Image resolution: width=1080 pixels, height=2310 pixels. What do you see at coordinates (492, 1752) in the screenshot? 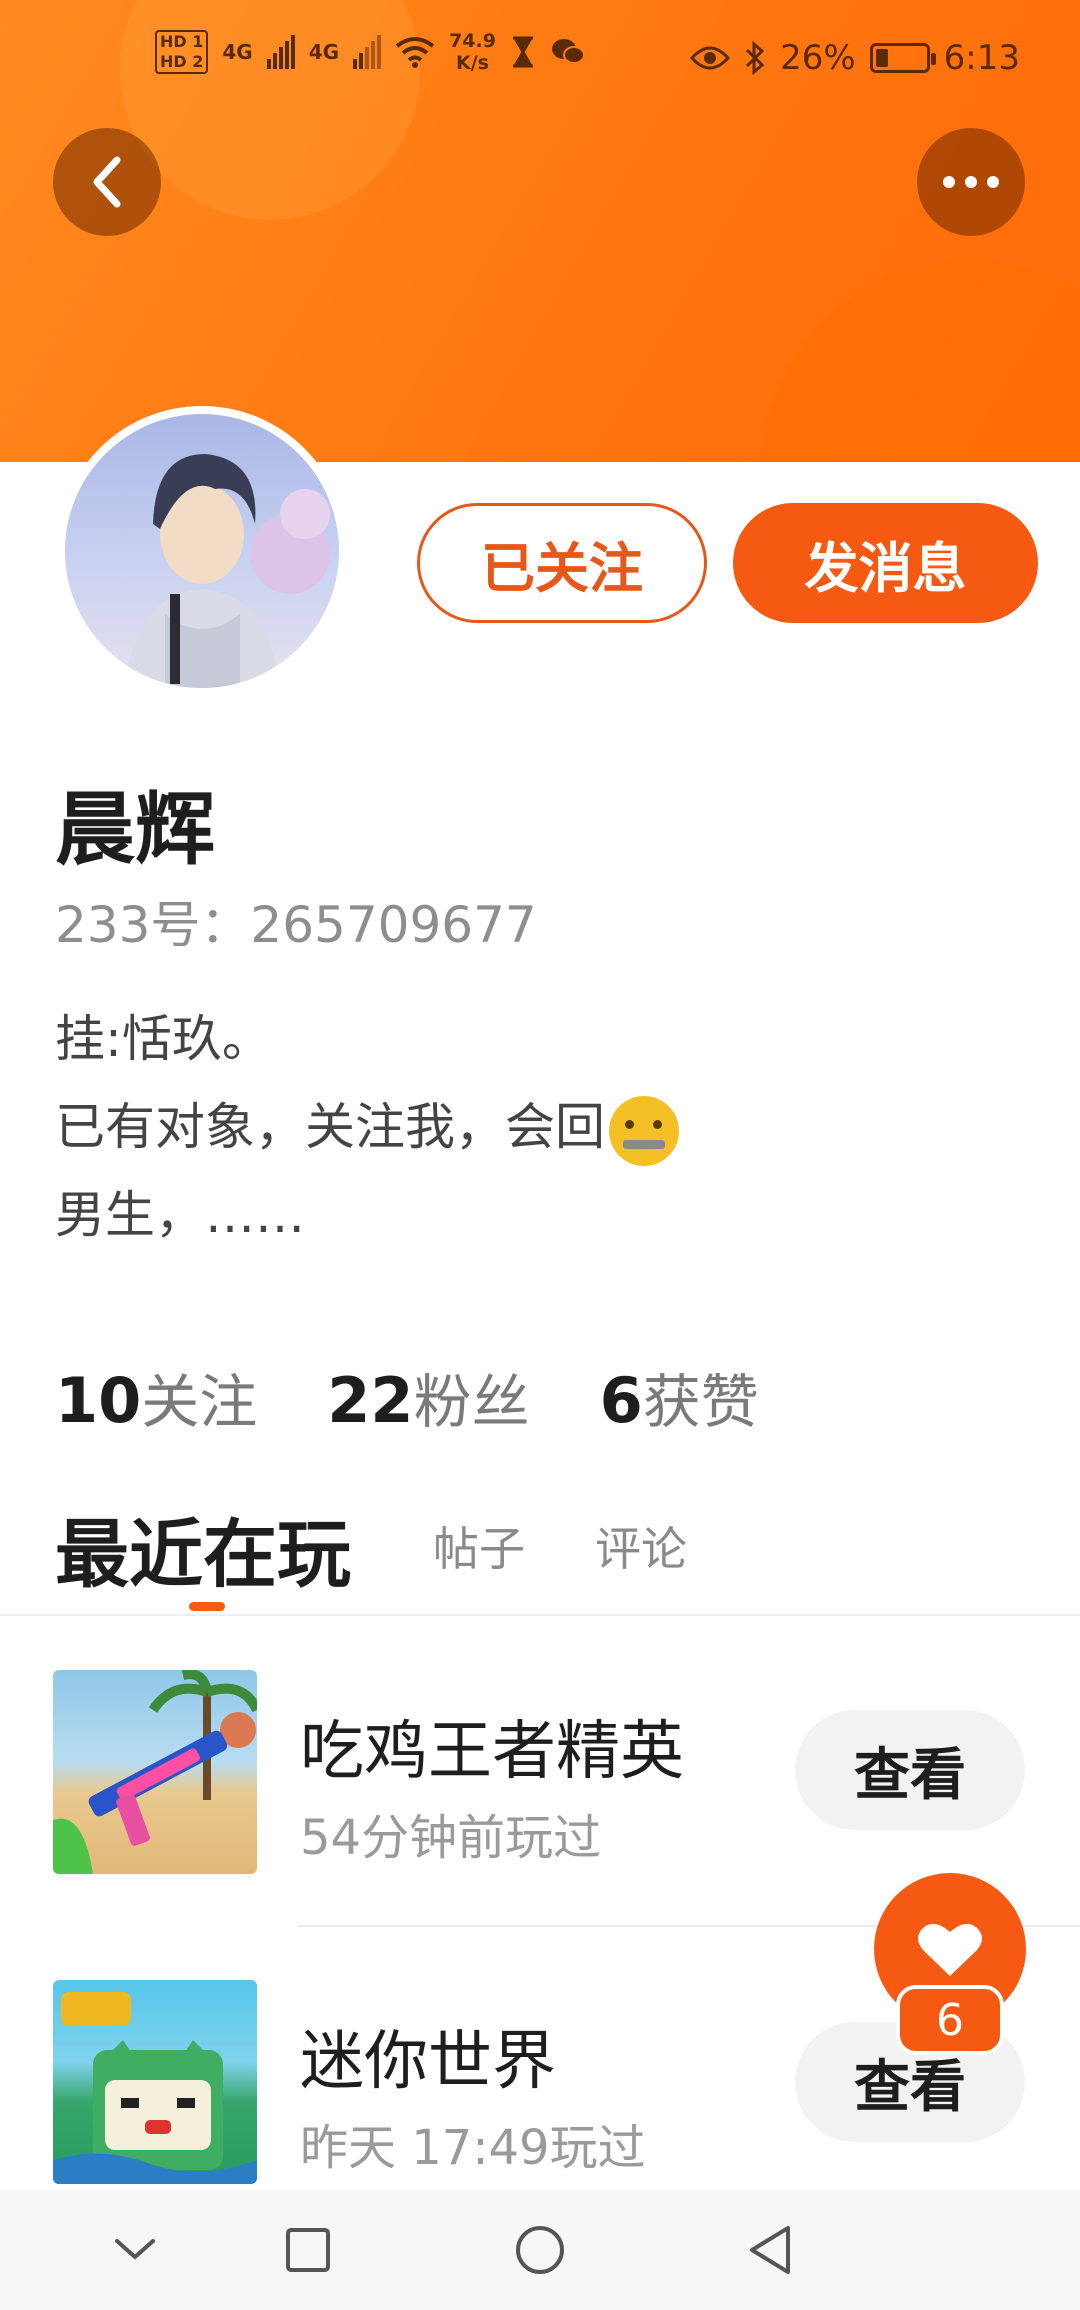
I see `game-title: 吃鸡王者精英` at bounding box center [492, 1752].